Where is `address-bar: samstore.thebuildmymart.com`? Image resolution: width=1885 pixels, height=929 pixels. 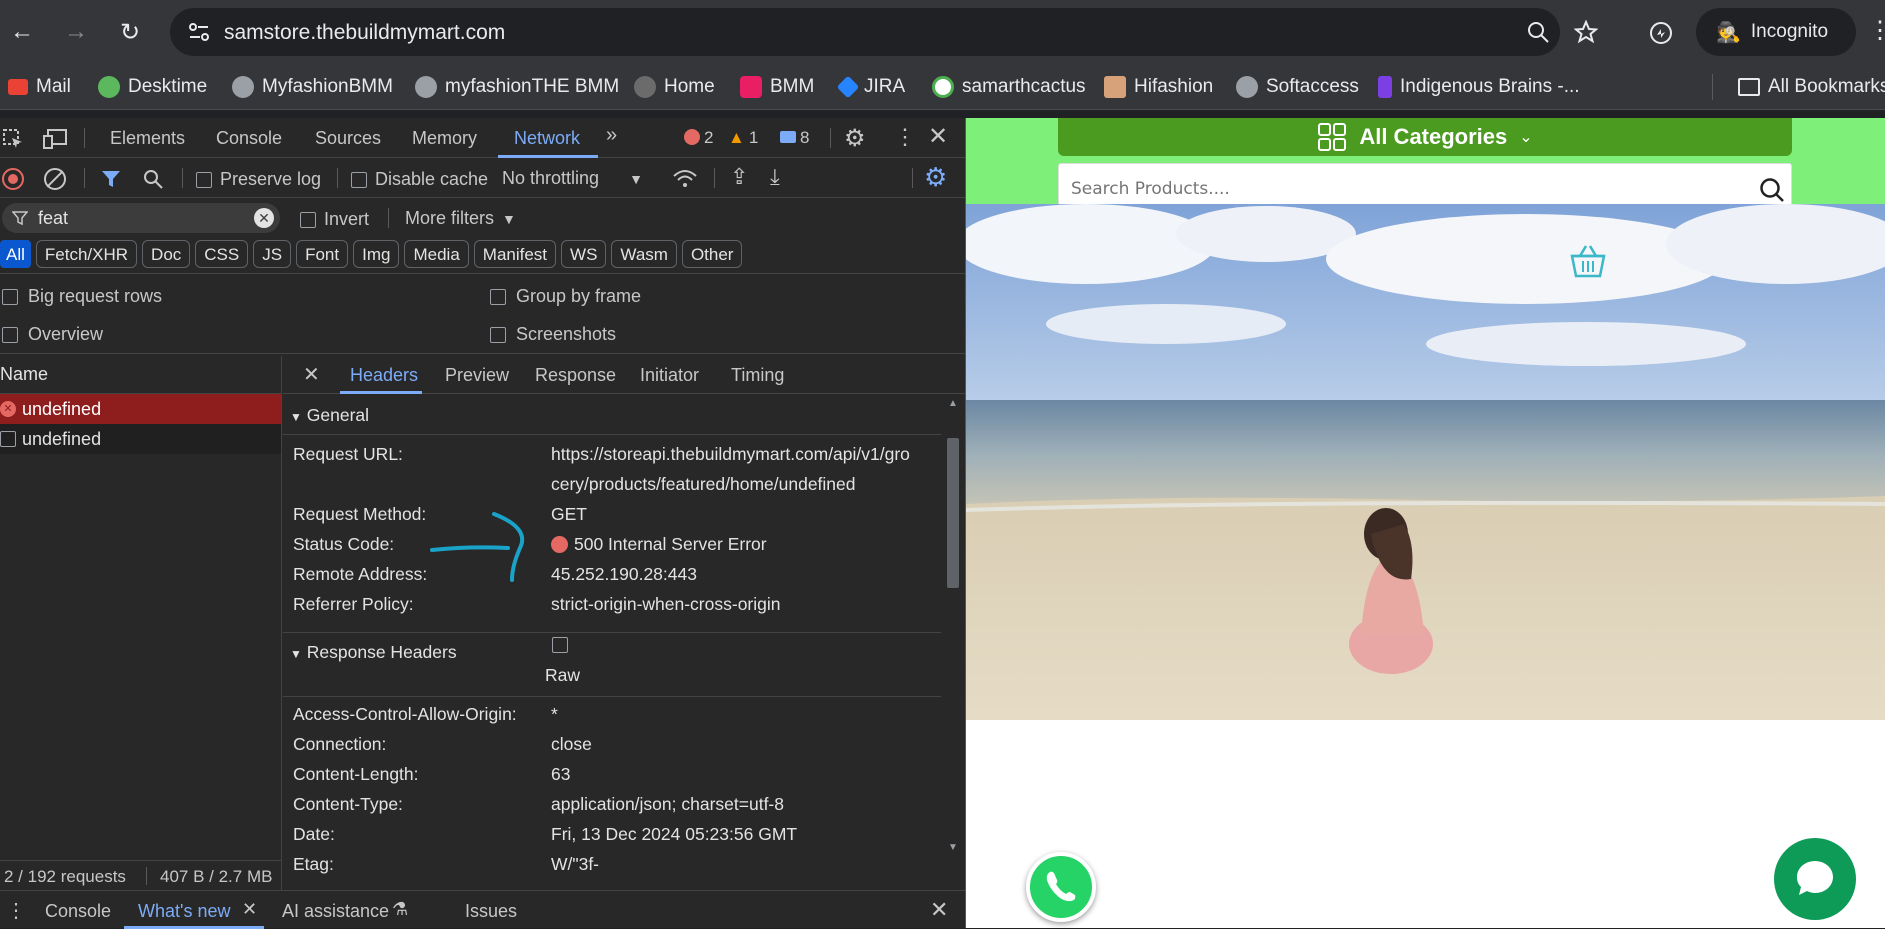 address-bar: samstore.thebuildmymart.com is located at coordinates (884, 32).